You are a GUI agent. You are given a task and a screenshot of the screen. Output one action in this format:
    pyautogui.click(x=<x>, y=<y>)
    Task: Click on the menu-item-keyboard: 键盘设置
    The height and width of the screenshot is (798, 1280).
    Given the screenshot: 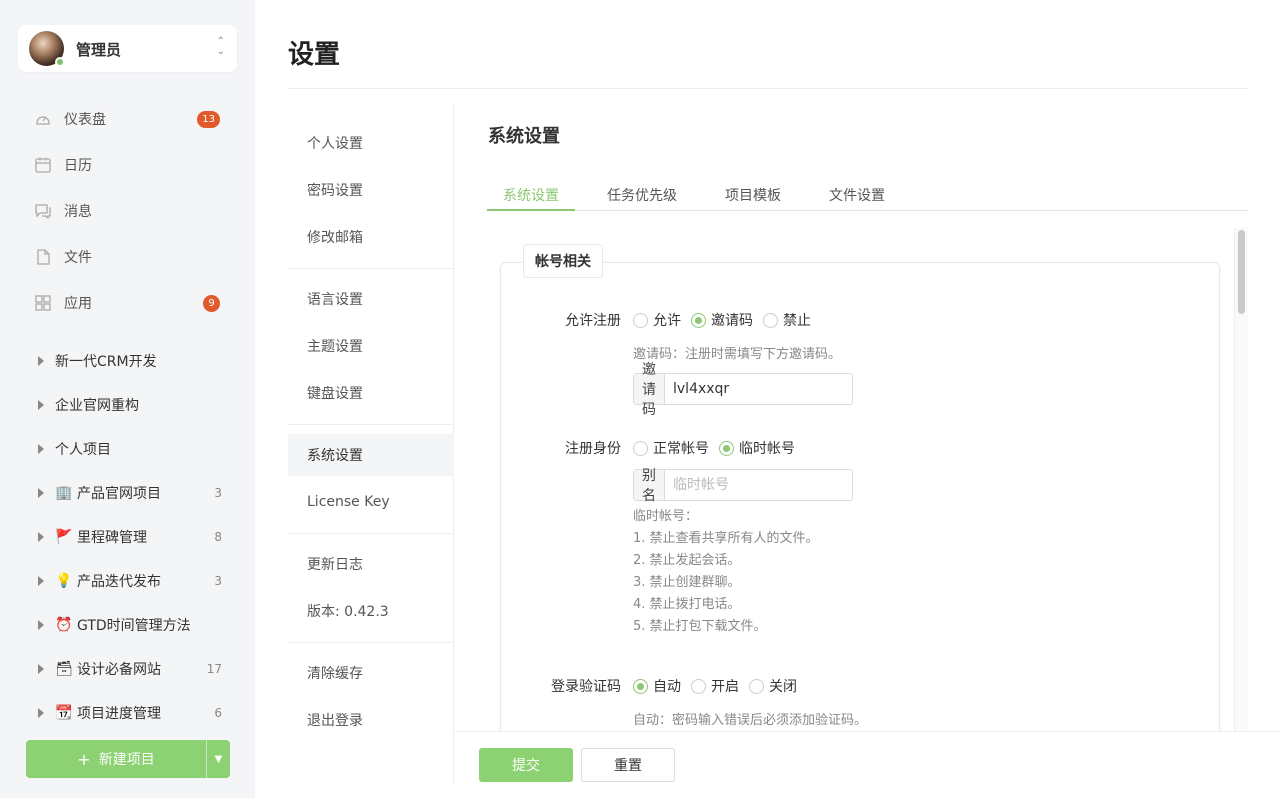 What is the action you would take?
    pyautogui.click(x=371, y=393)
    